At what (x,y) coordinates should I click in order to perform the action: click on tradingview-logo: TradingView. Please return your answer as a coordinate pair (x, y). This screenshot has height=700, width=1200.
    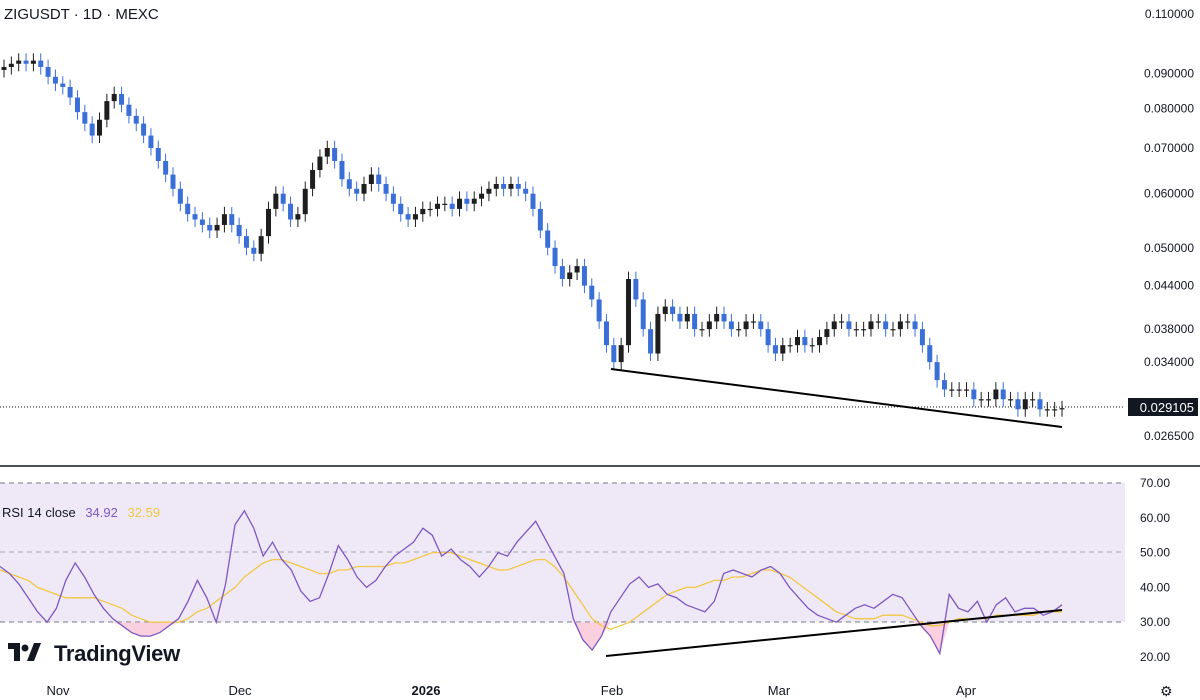
    Looking at the image, I should click on (114, 654).